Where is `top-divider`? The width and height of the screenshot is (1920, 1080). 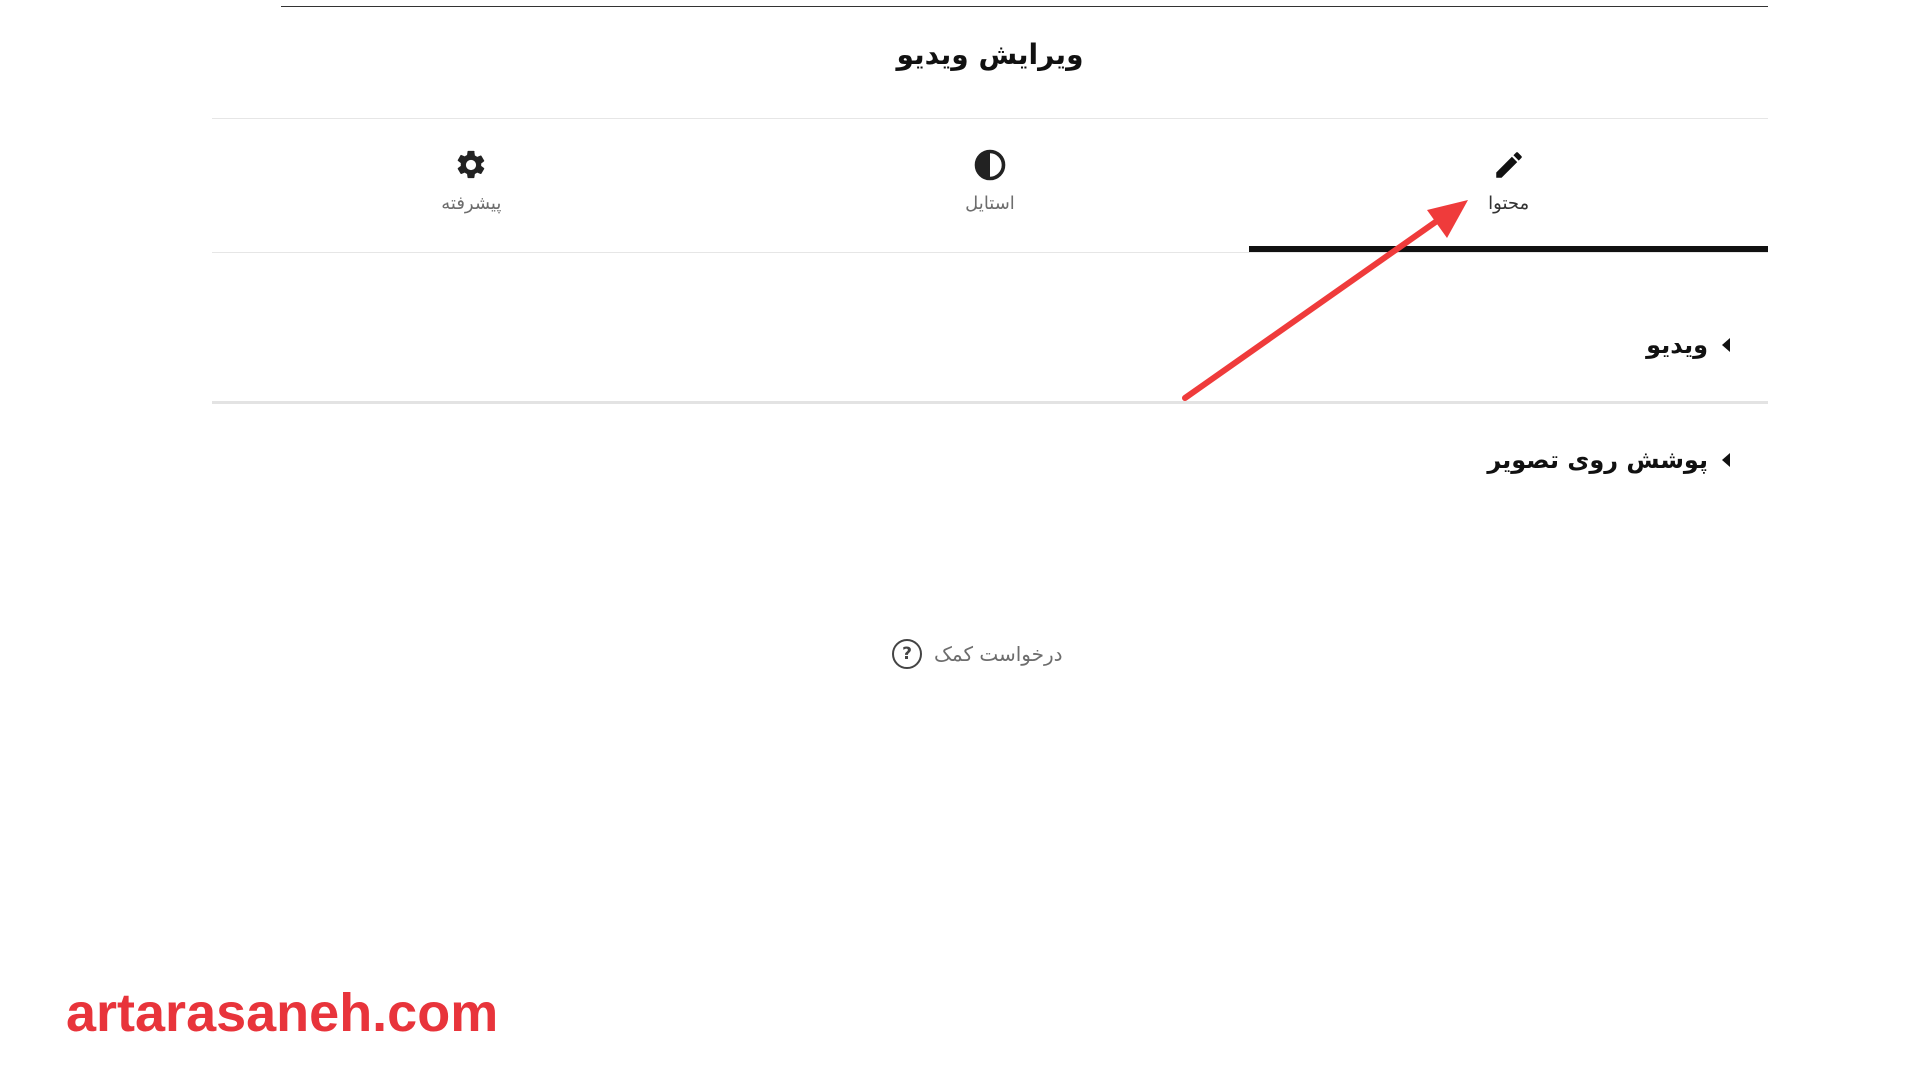
top-divider is located at coordinates (1024, 6).